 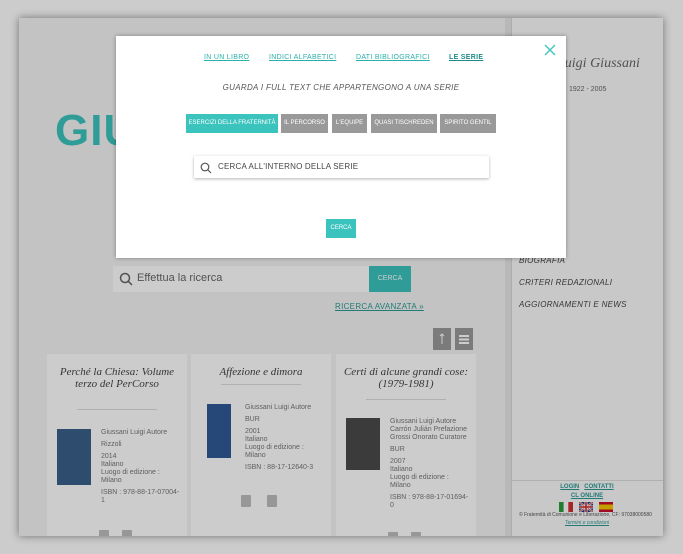 What do you see at coordinates (468, 123) in the screenshot?
I see `series-spirito-gentil: SPIRITO GENTIL` at bounding box center [468, 123].